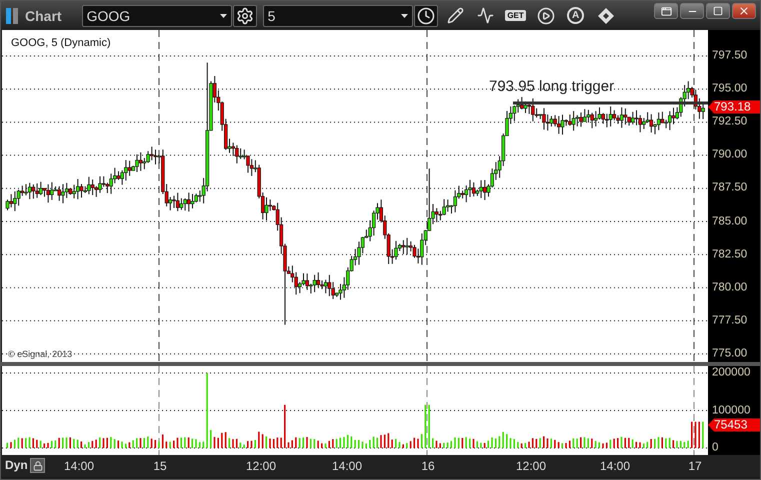 Image resolution: width=761 pixels, height=480 pixels. What do you see at coordinates (734, 107) in the screenshot?
I see `last-price-tag: 793.18` at bounding box center [734, 107].